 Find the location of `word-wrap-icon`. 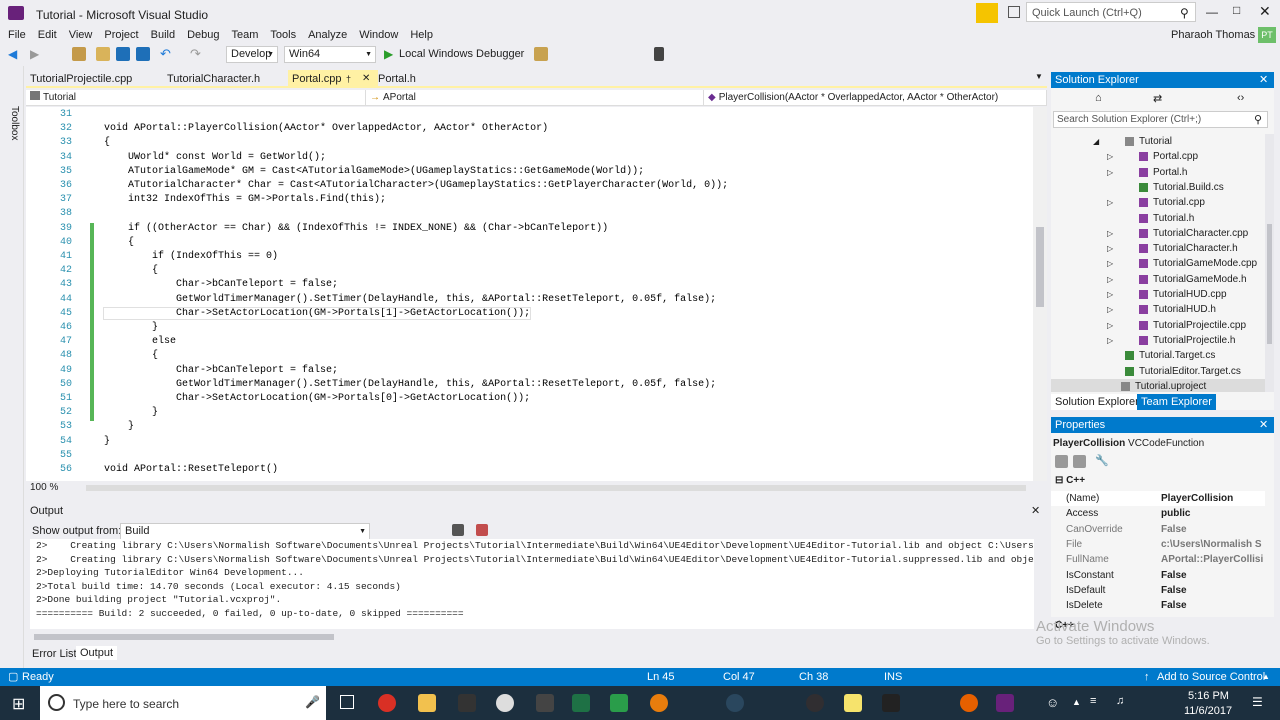

word-wrap-icon is located at coordinates (482, 530).